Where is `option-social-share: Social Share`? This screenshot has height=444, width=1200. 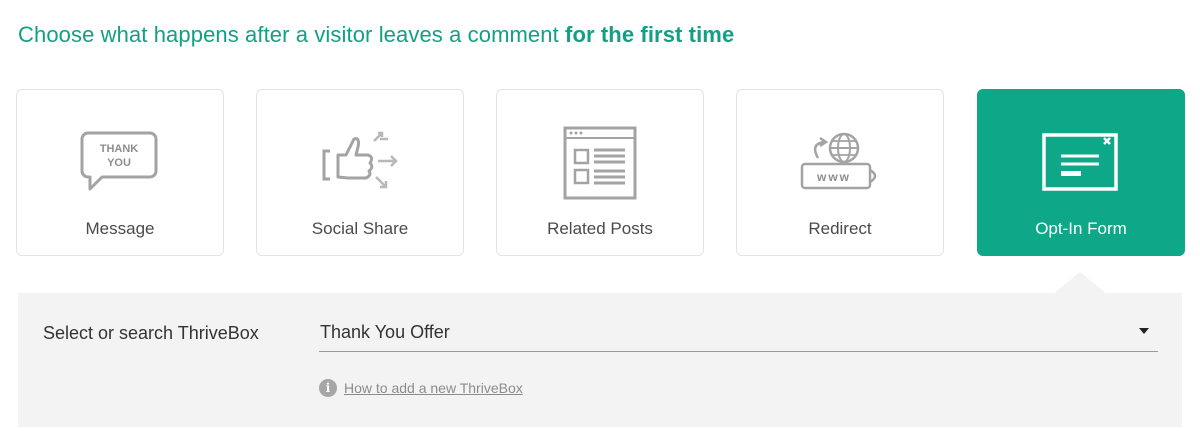 option-social-share: Social Share is located at coordinates (360, 172).